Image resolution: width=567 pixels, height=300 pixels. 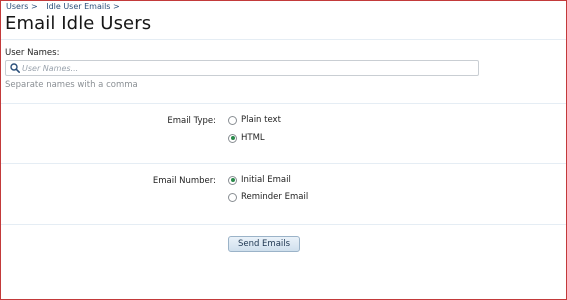 I want to click on search-icon, so click(x=15, y=68).